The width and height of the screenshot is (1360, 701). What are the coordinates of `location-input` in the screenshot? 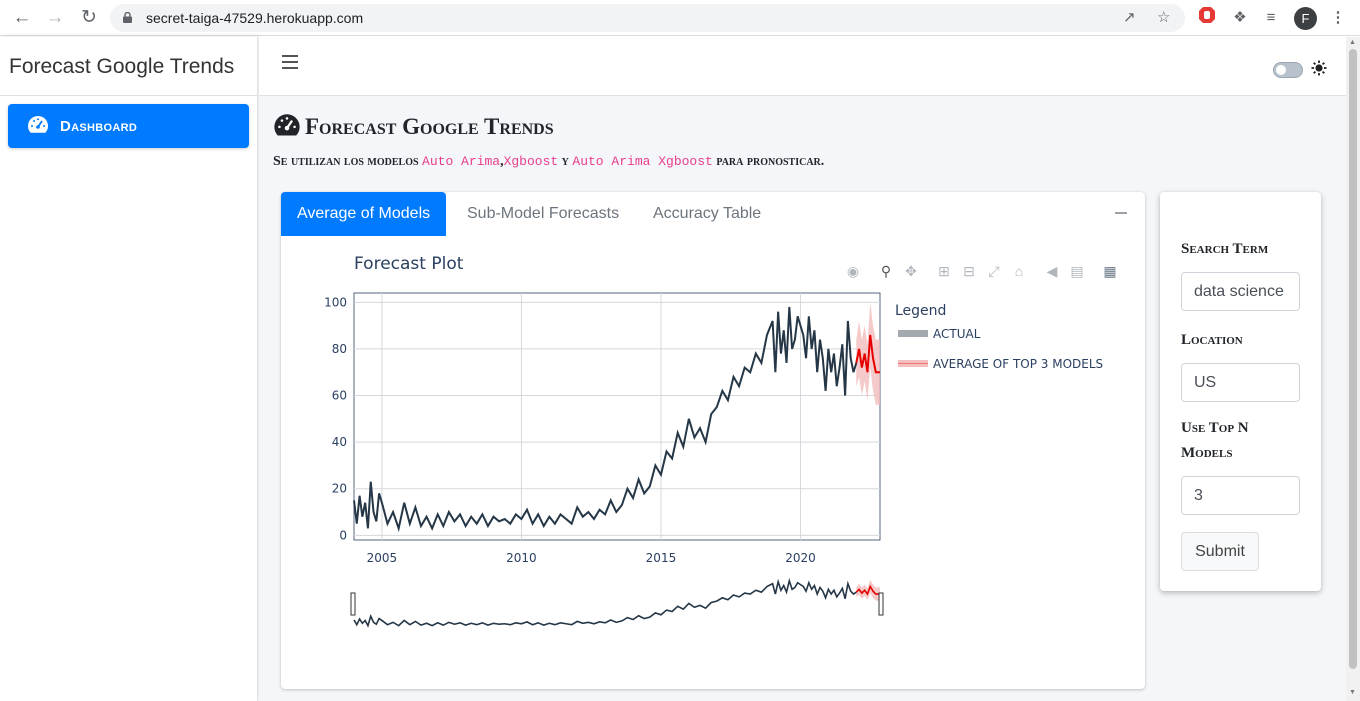 It's located at (1240, 382).